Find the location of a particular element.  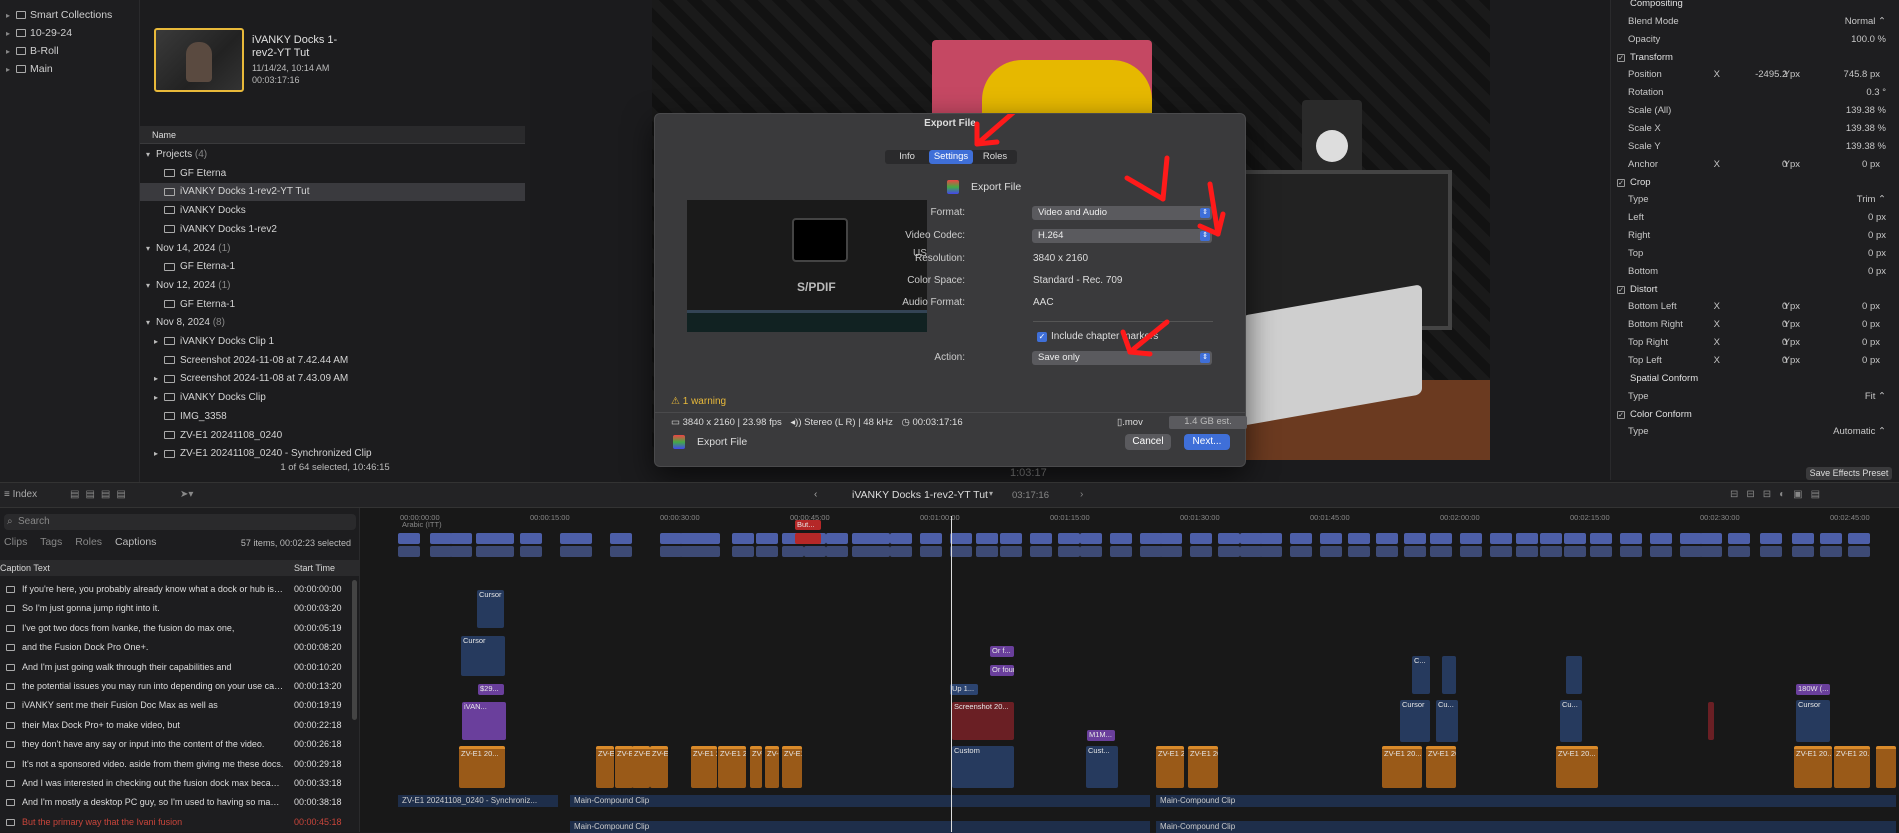

index-scrollbar is located at coordinates (354, 650).